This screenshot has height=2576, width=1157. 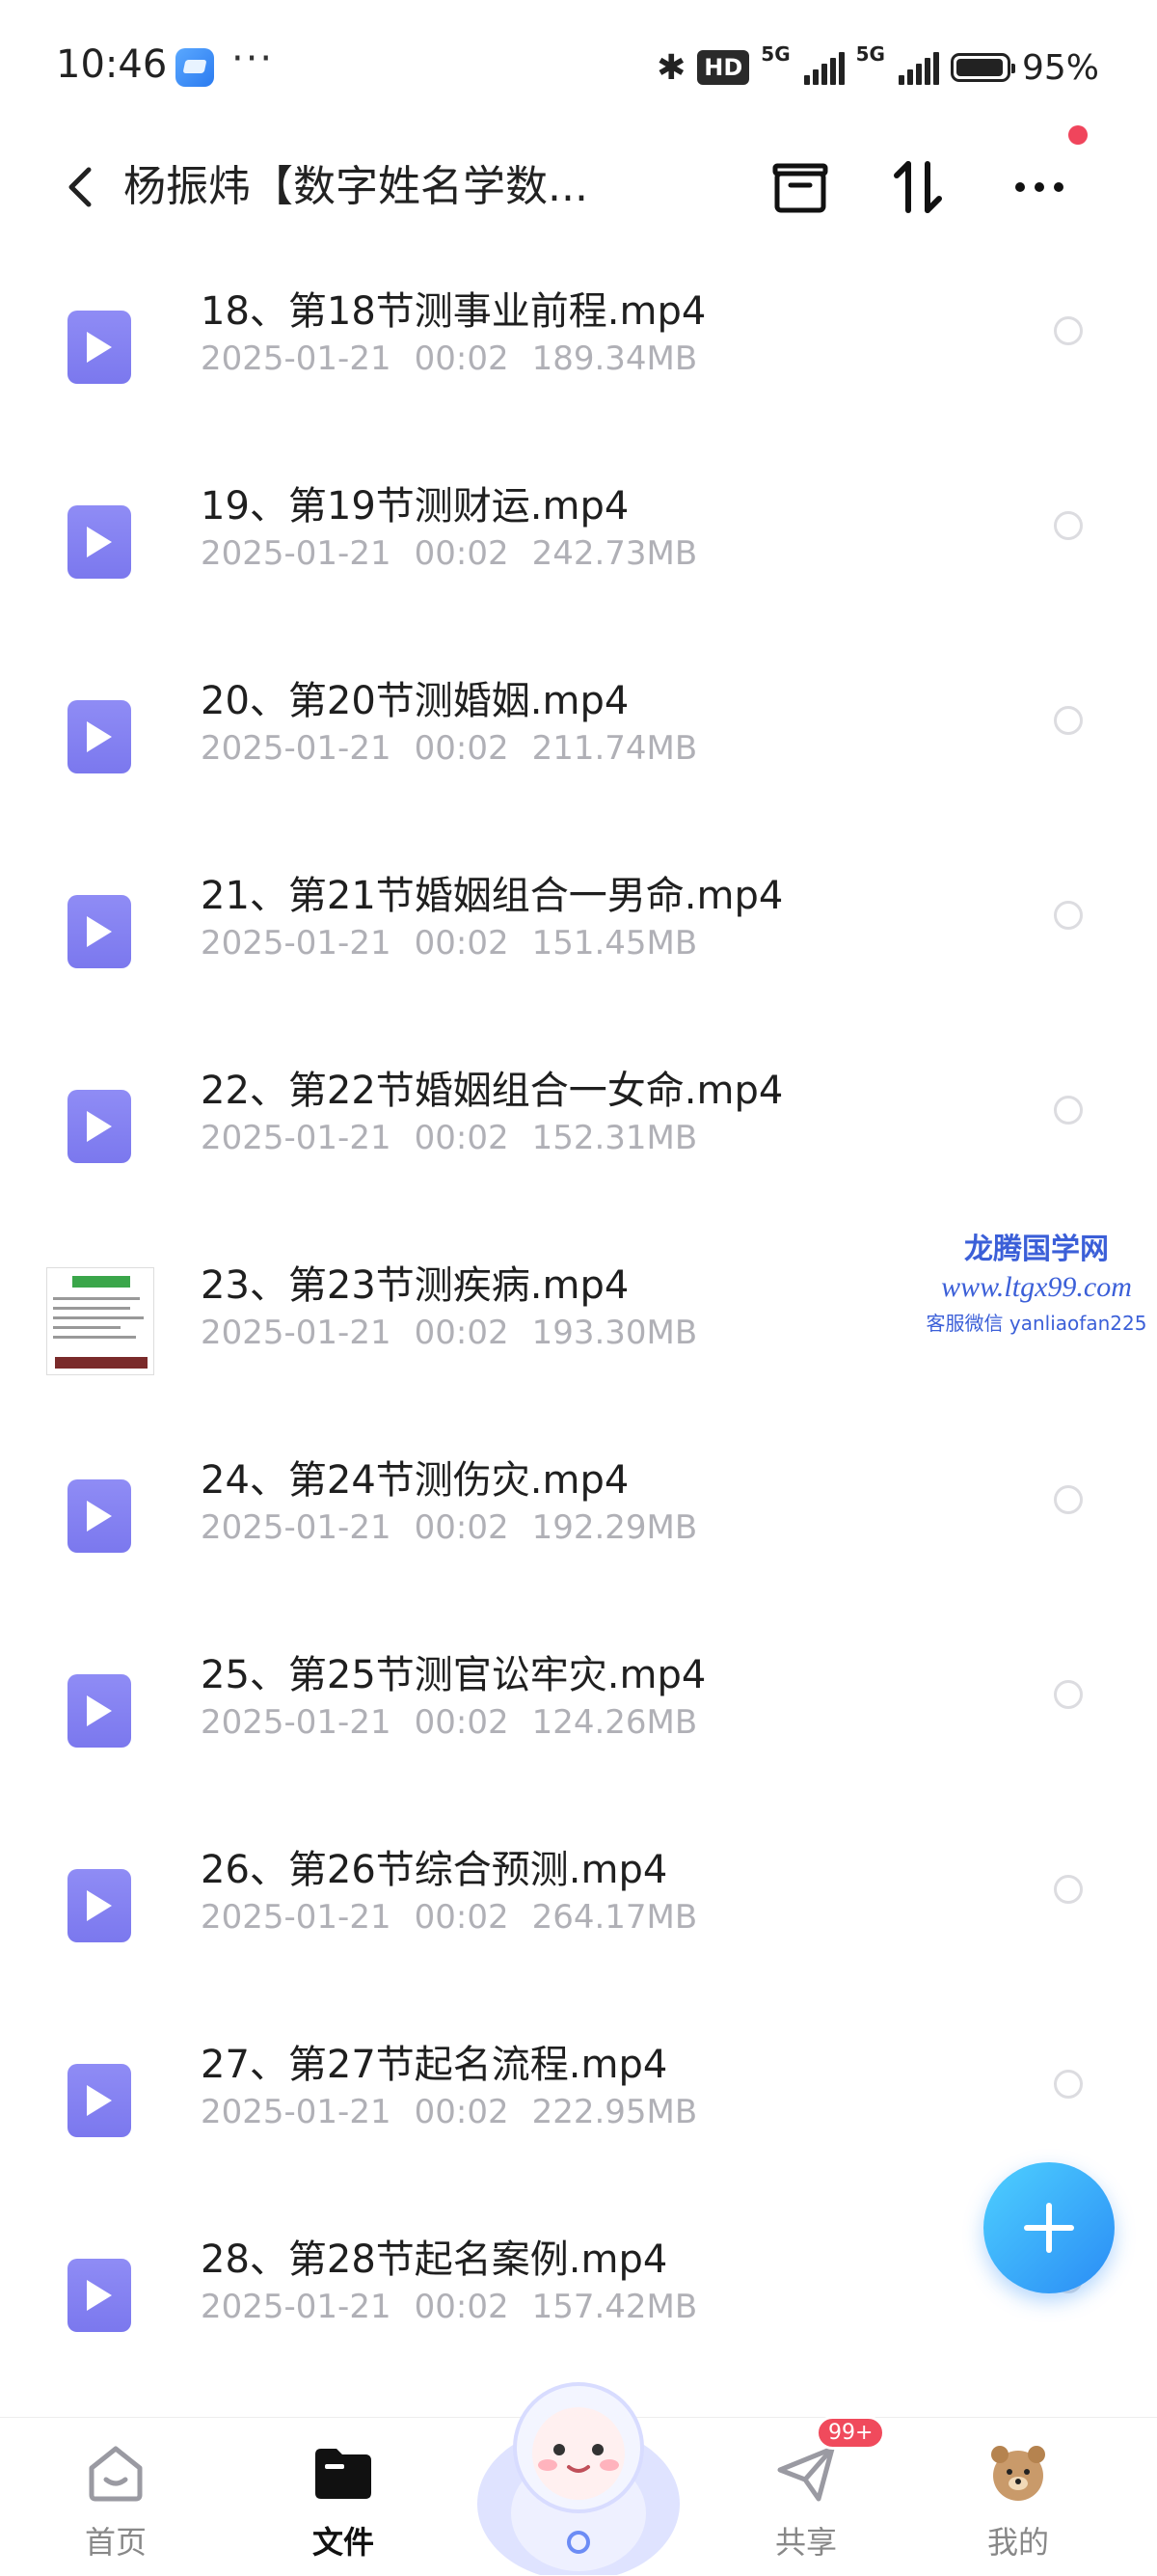 I want to click on tab-profile: 我的, so click(x=1018, y=2497).